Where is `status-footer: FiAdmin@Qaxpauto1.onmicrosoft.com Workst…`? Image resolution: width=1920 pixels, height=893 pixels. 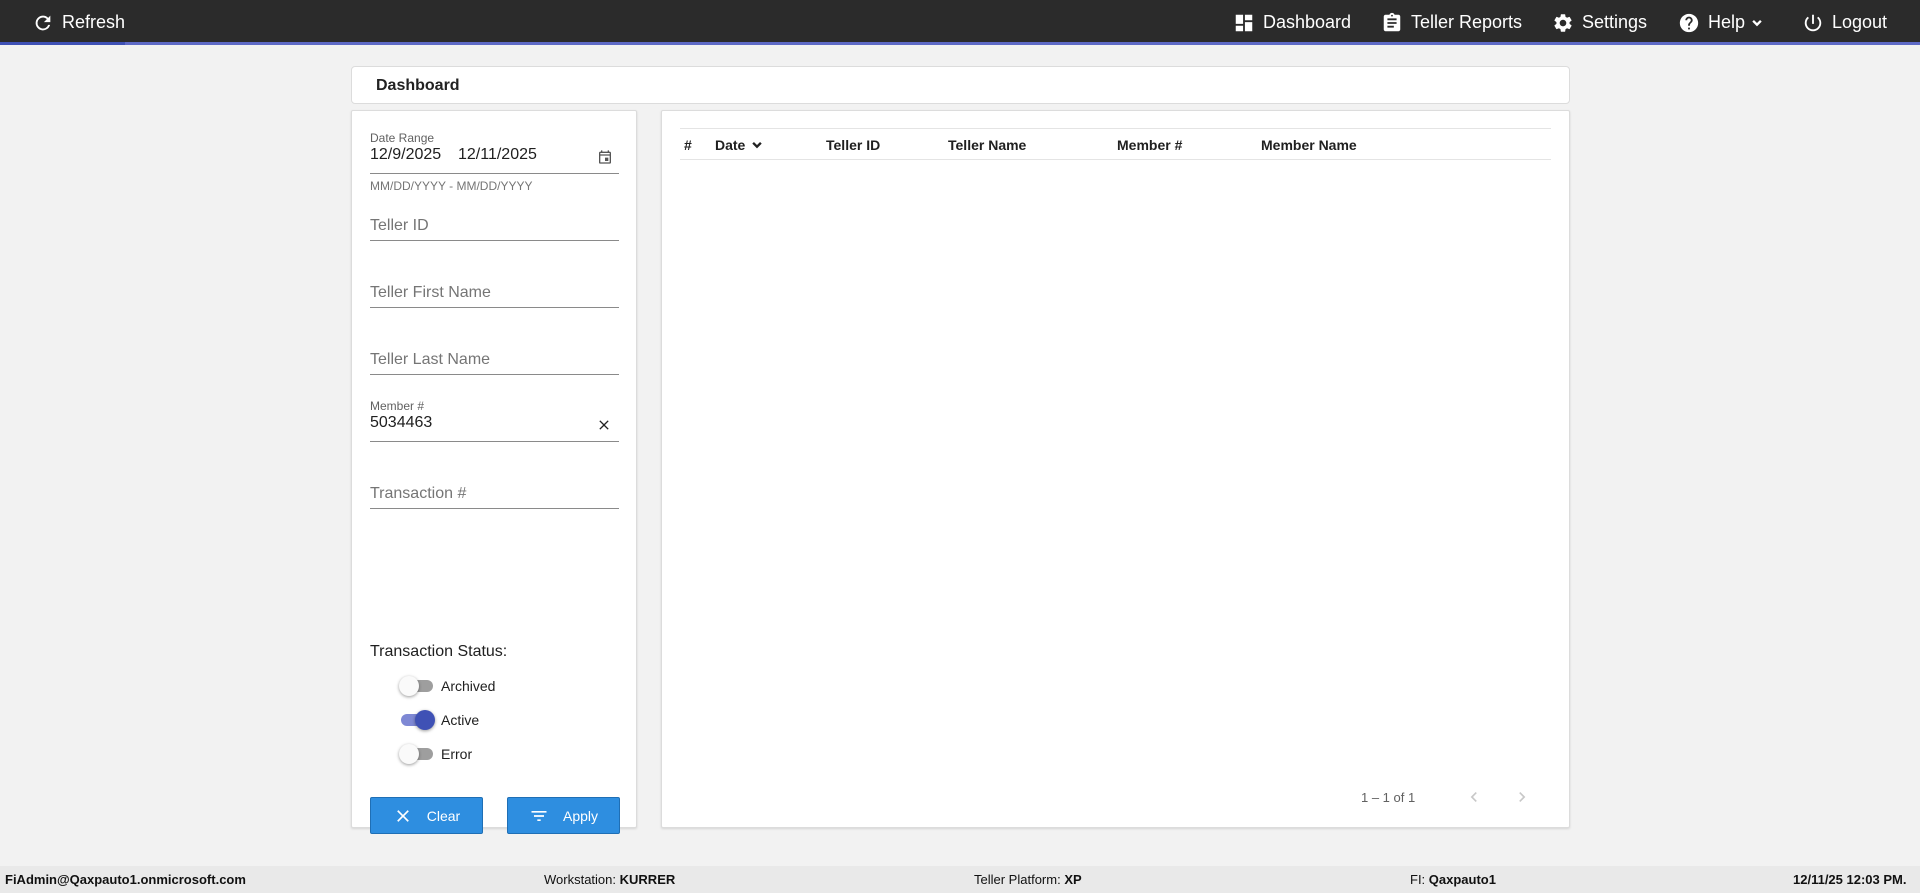 status-footer: FiAdmin@Qaxpauto1.onmicrosoft.com Workst… is located at coordinates (960, 879).